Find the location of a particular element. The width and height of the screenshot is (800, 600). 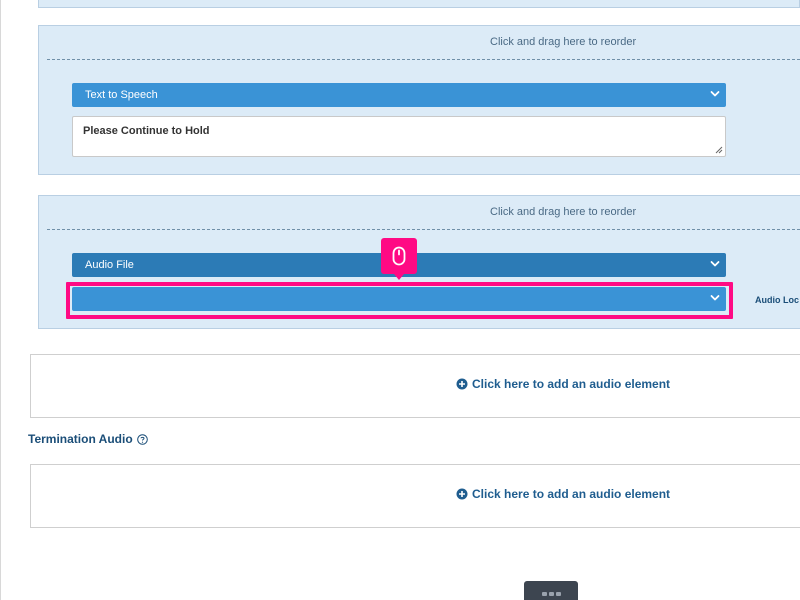

audio-location-label: Audio Loc is located at coordinates (777, 300).